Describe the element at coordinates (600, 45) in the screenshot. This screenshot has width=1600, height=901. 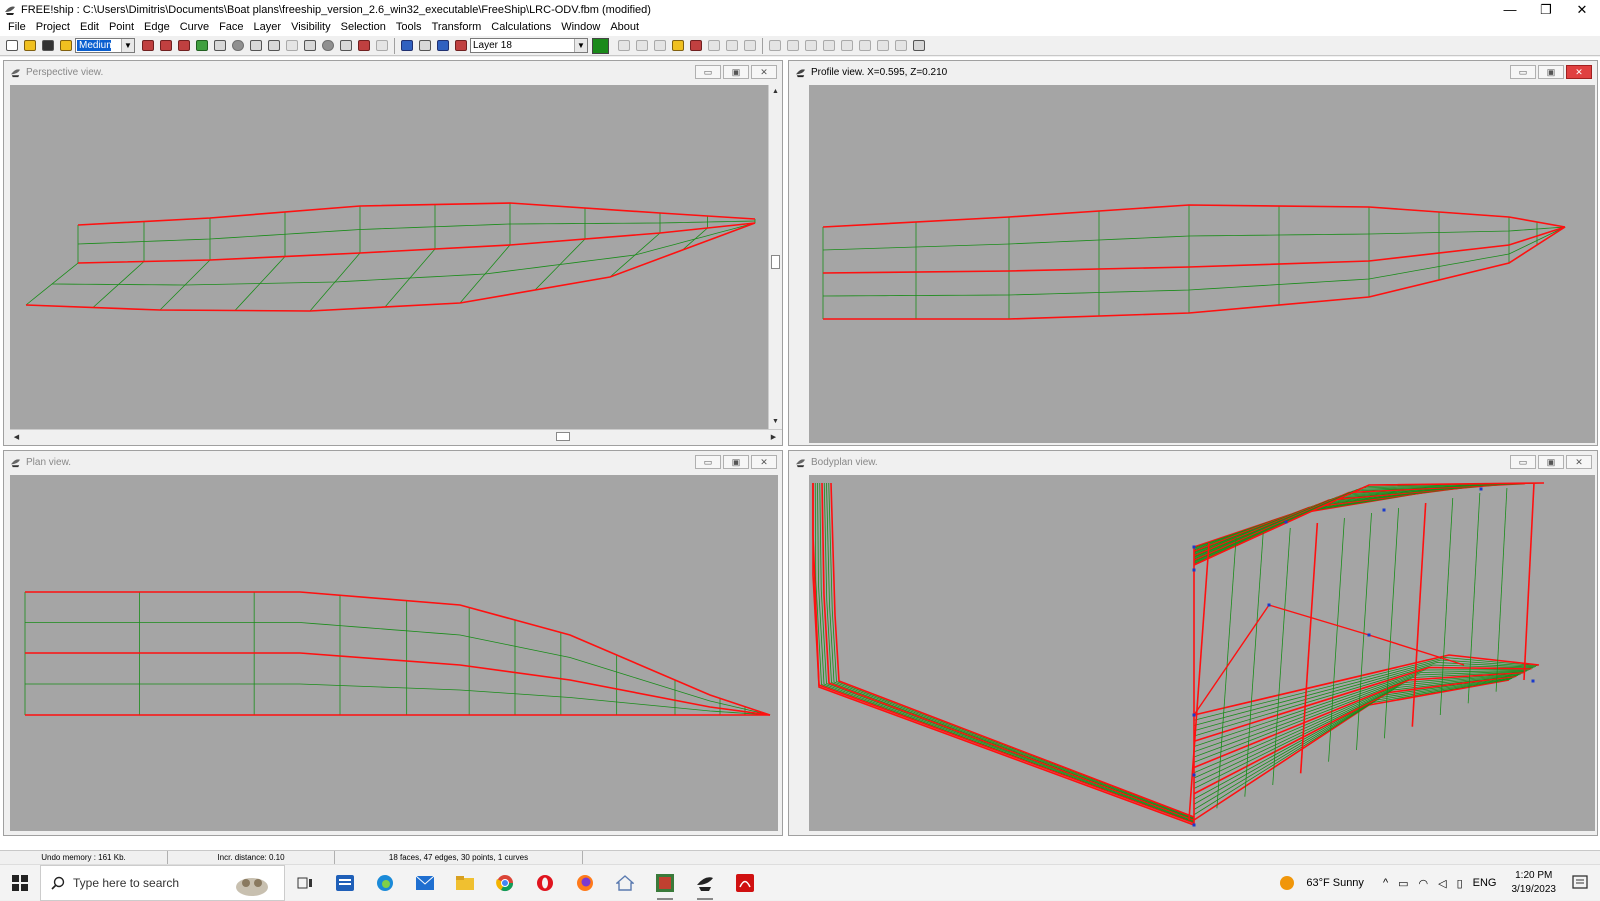
I see `layer-color-swatch` at that location.